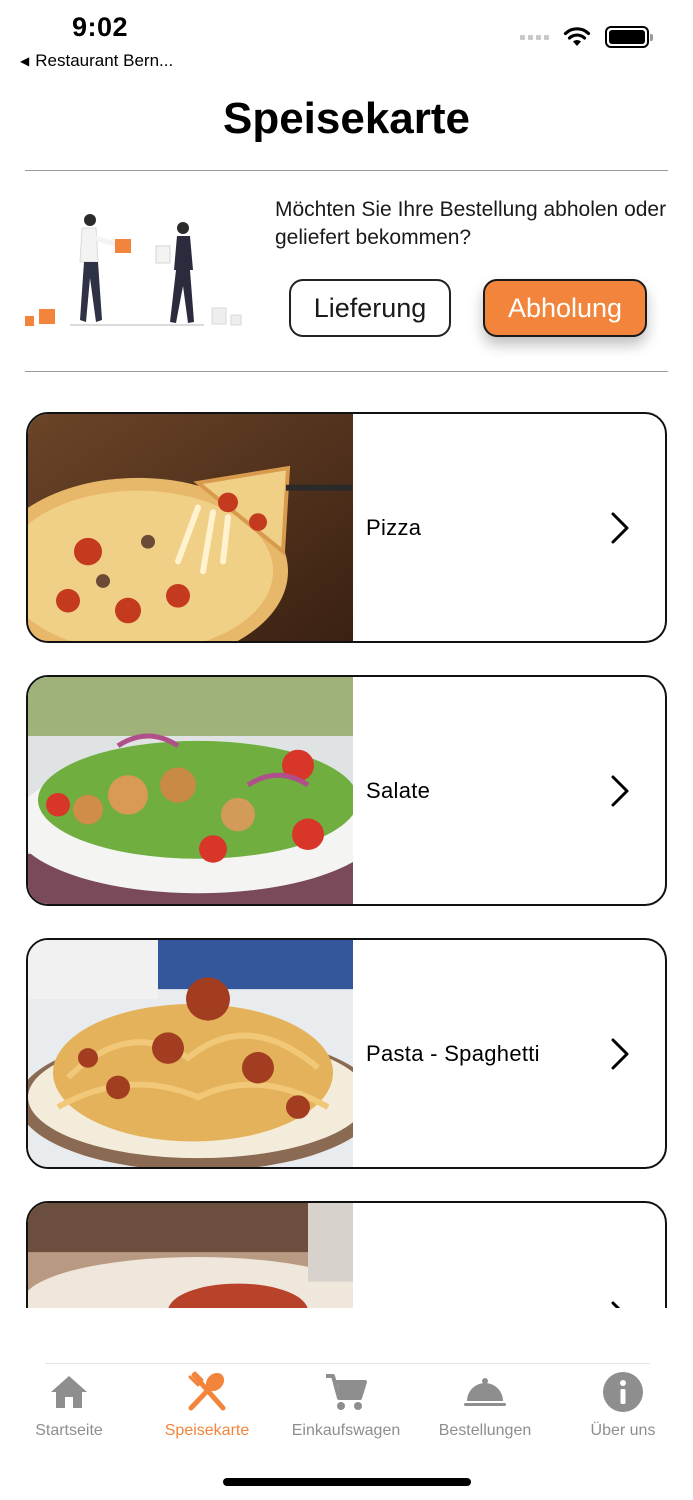 The image size is (693, 1500). I want to click on tab-ueber-uns: Über uns, so click(623, 1404).